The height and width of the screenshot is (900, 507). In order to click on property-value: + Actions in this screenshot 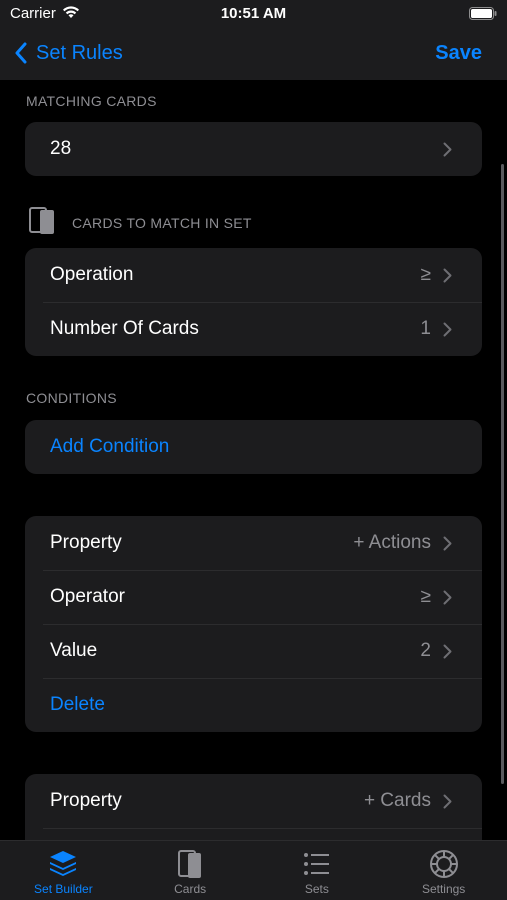, I will do `click(392, 542)`.